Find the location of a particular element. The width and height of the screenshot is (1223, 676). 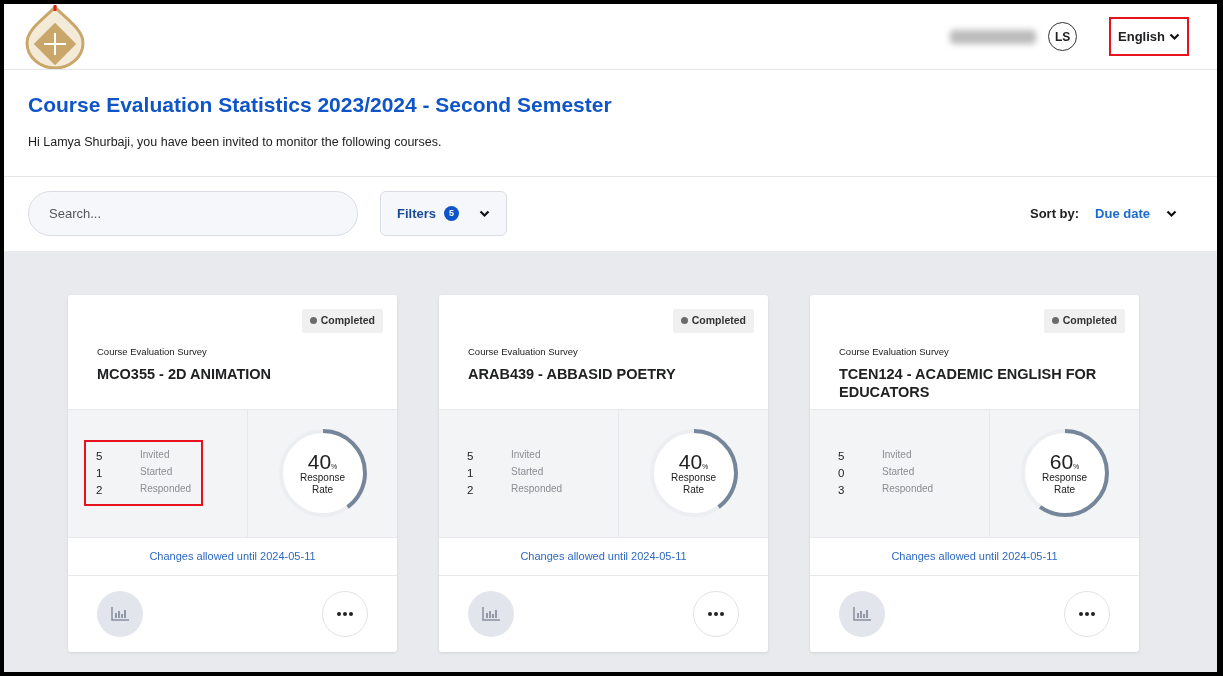

course-title: TCEN124 - ACADEMIC ENGLISH FOR EDUCATORS is located at coordinates (968, 383).